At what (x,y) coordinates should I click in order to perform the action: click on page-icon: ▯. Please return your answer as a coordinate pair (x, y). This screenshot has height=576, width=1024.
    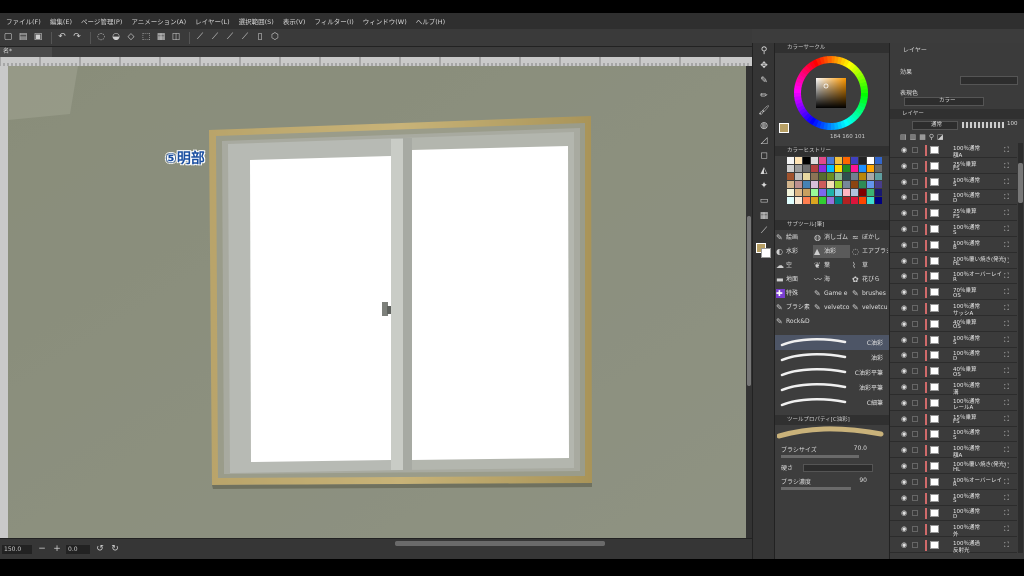
    Looking at the image, I should click on (260, 38).